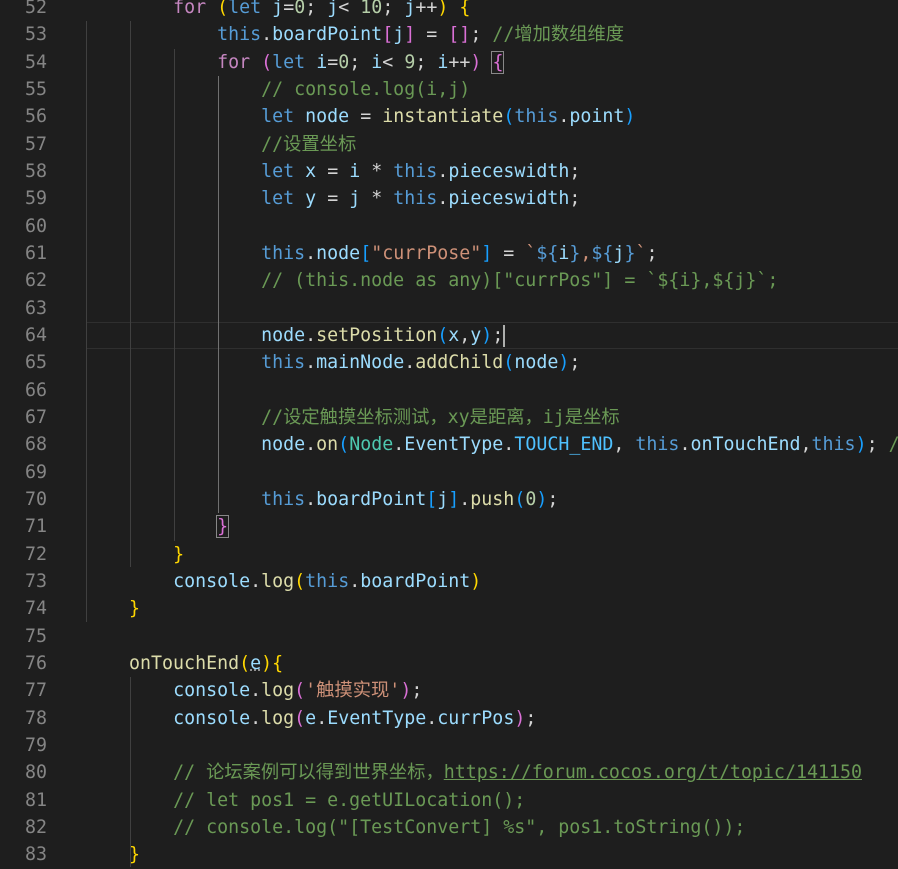  What do you see at coordinates (35, 527) in the screenshot?
I see `line-number: 71` at bounding box center [35, 527].